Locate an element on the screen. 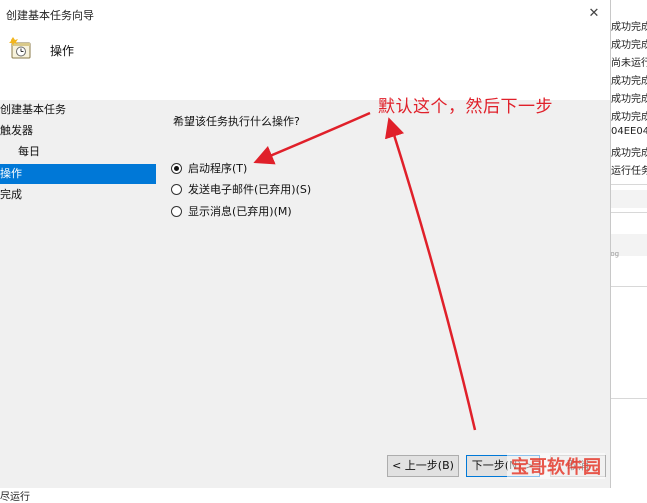 This screenshot has height=503, width=647. action-prompt: 希望该任务执行什么操作? is located at coordinates (236, 121).